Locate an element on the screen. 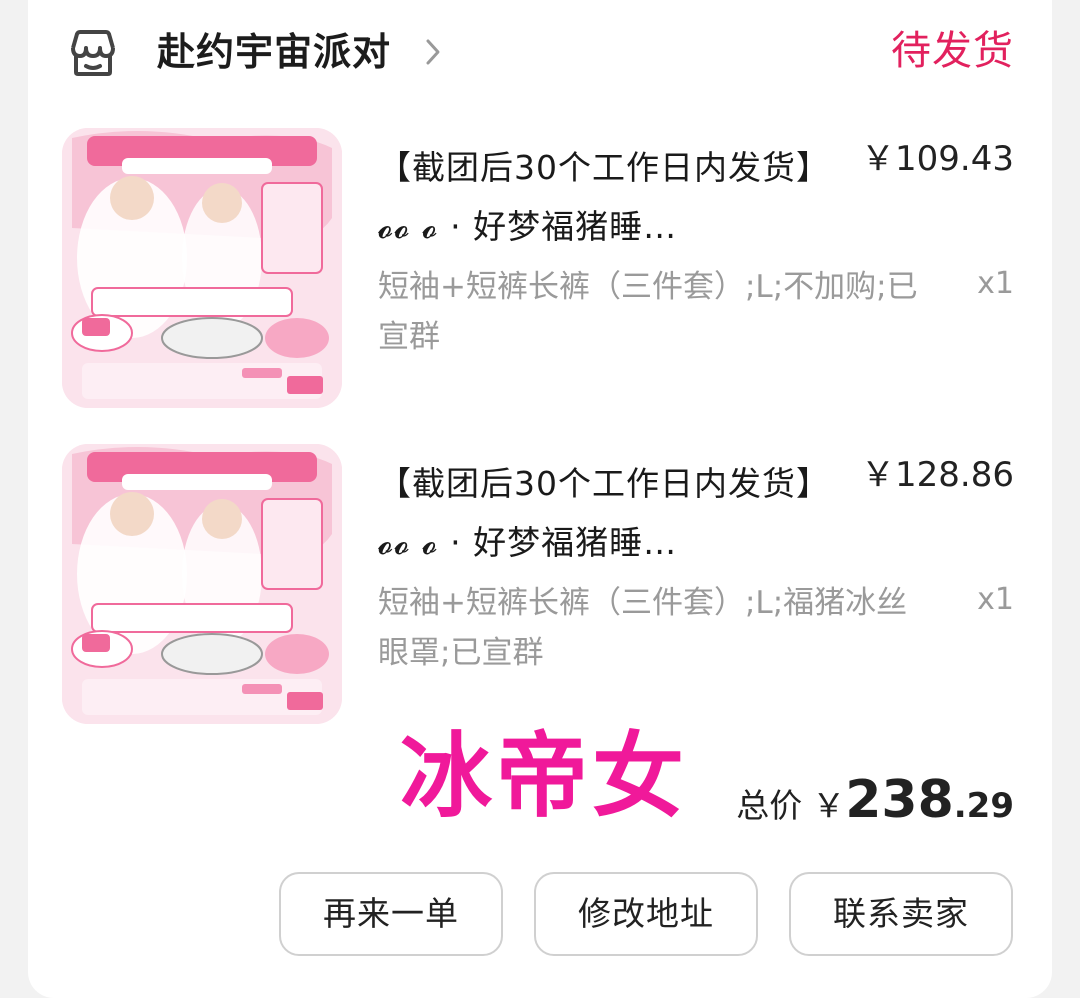  shop-icon is located at coordinates (93, 53).